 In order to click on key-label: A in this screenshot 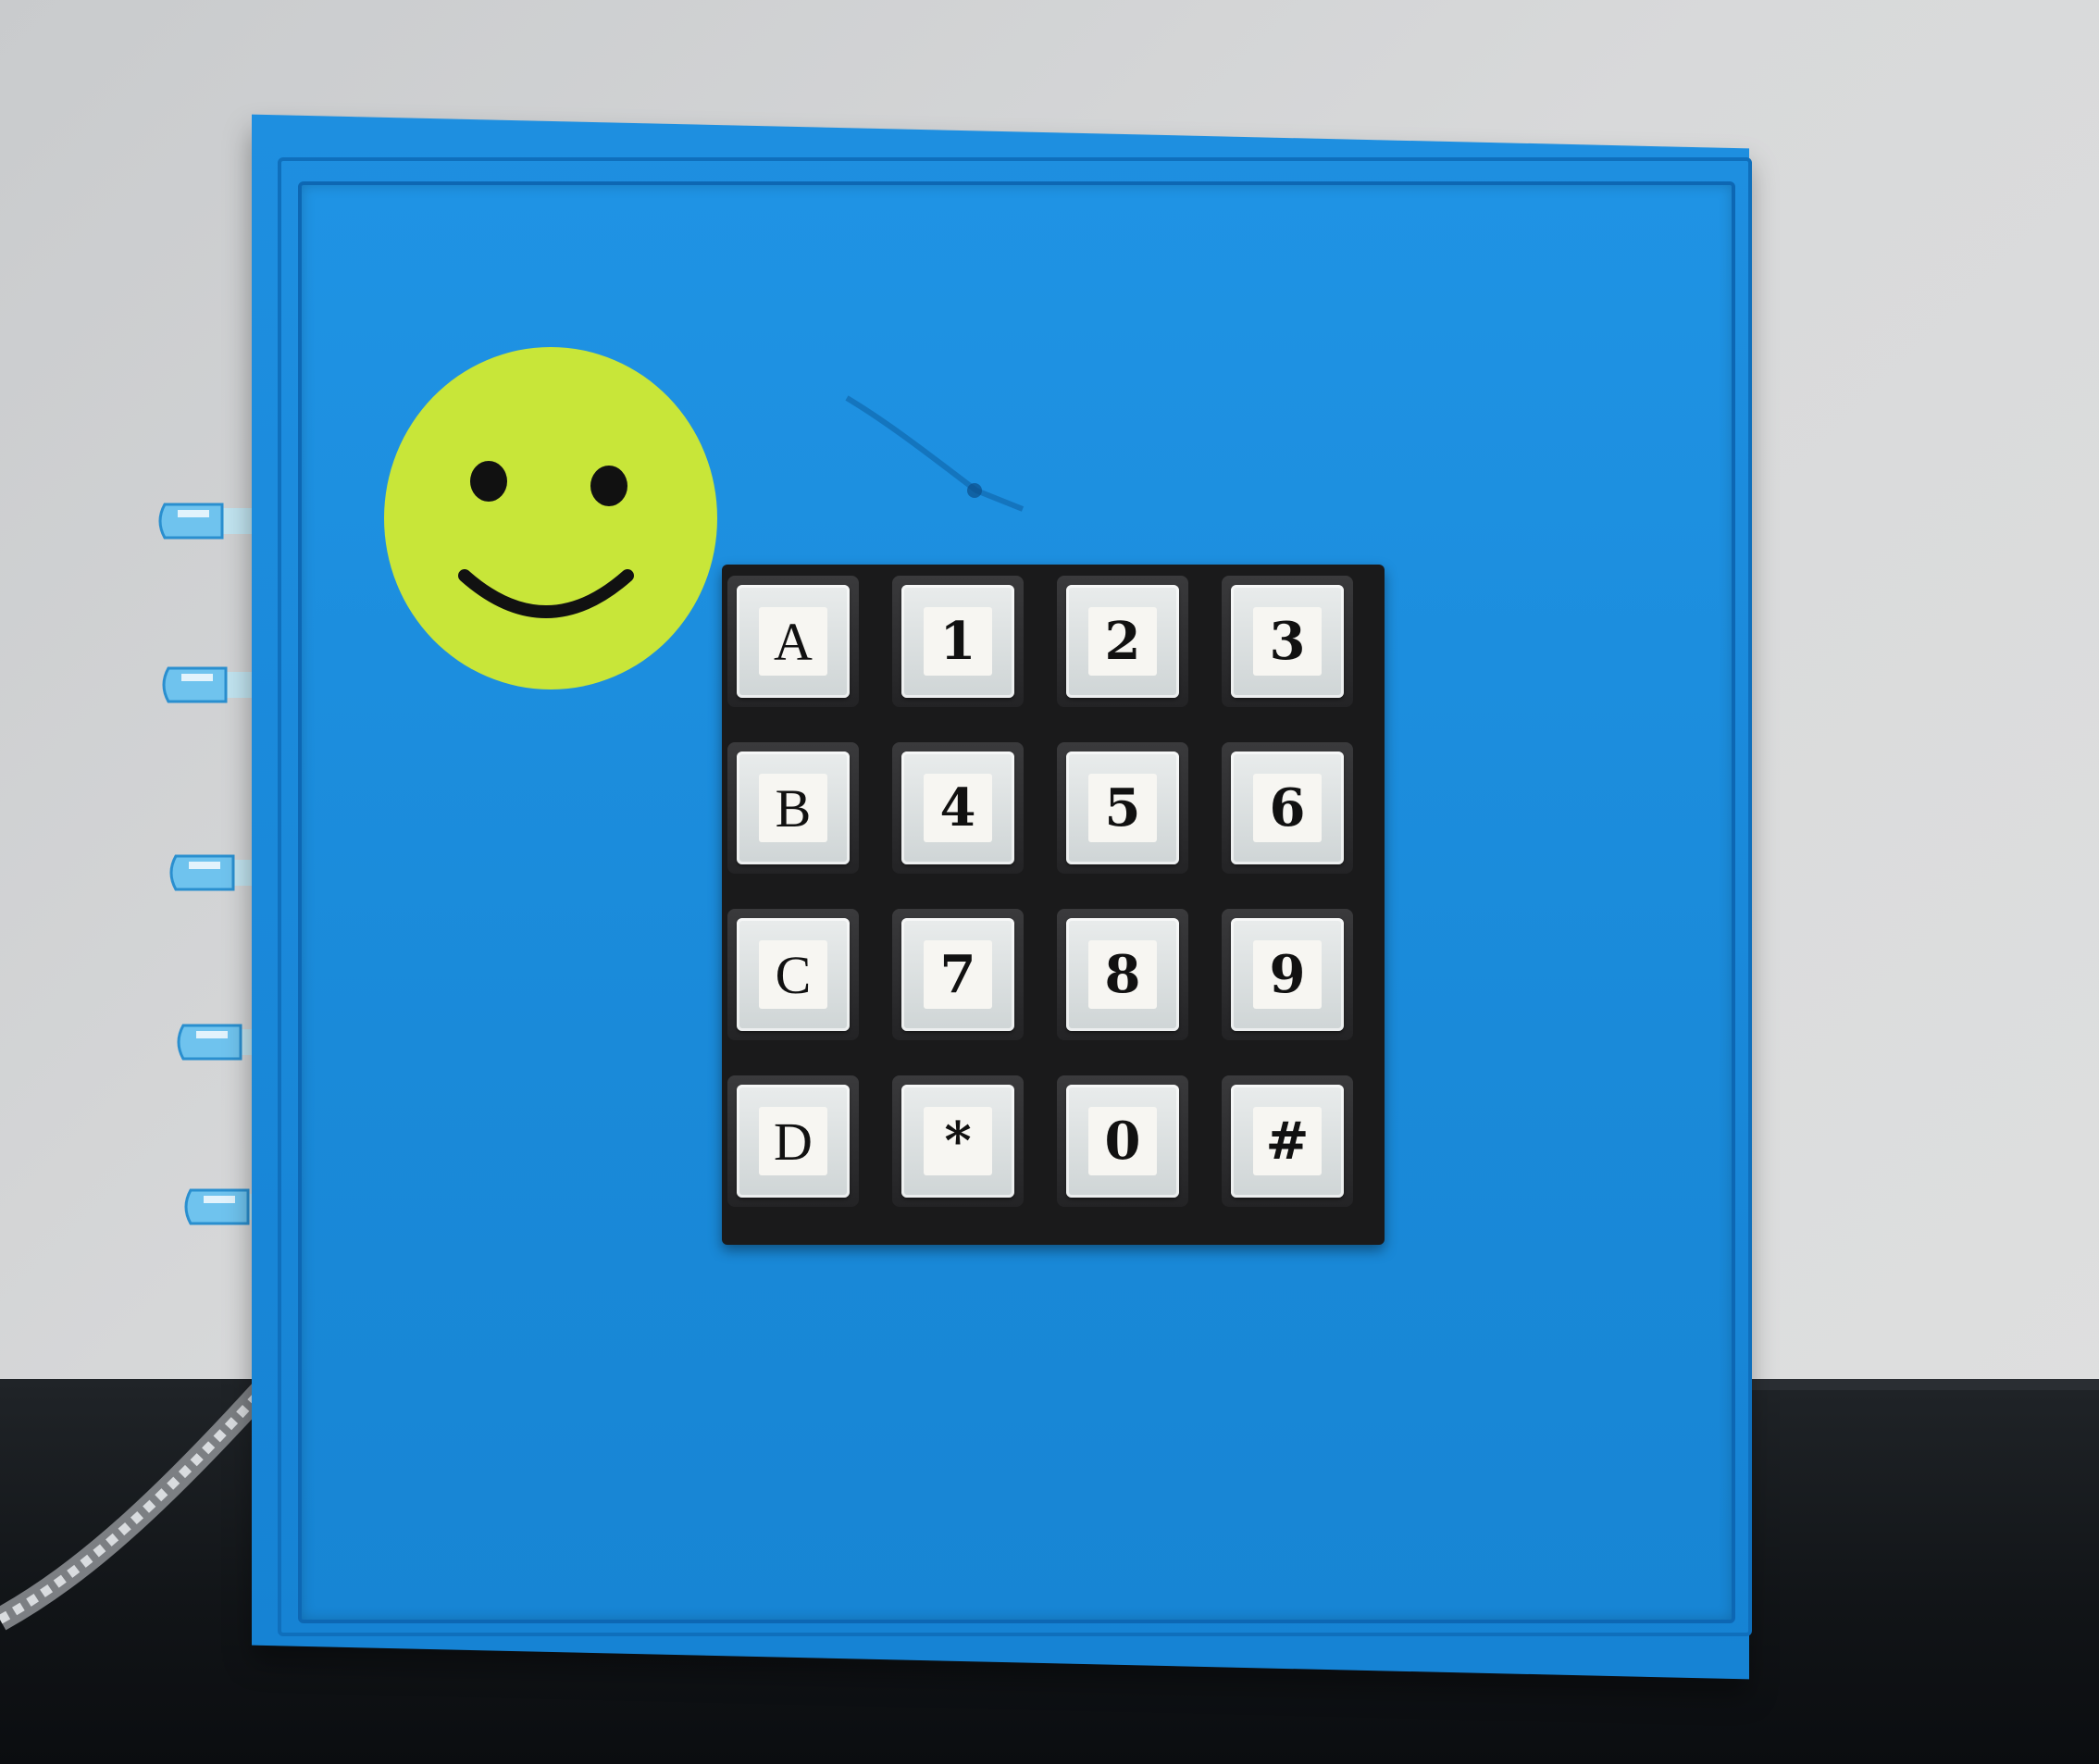, I will do `click(793, 641)`.